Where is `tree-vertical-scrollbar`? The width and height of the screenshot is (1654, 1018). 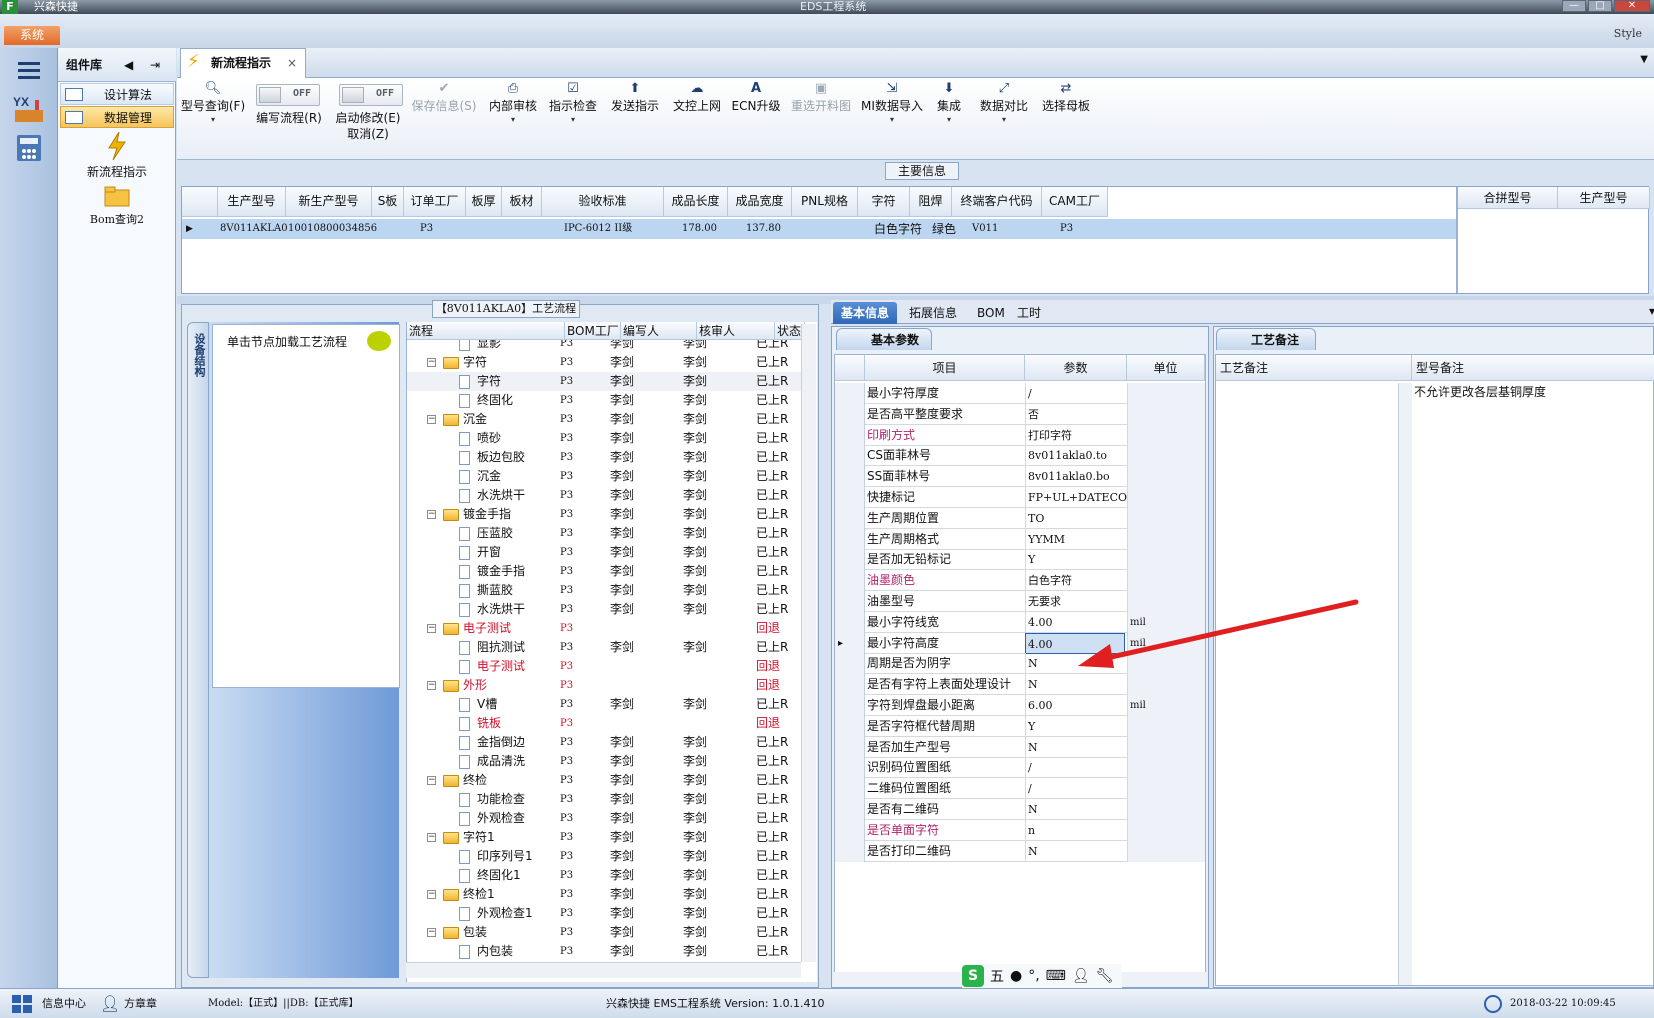 tree-vertical-scrollbar is located at coordinates (808, 643).